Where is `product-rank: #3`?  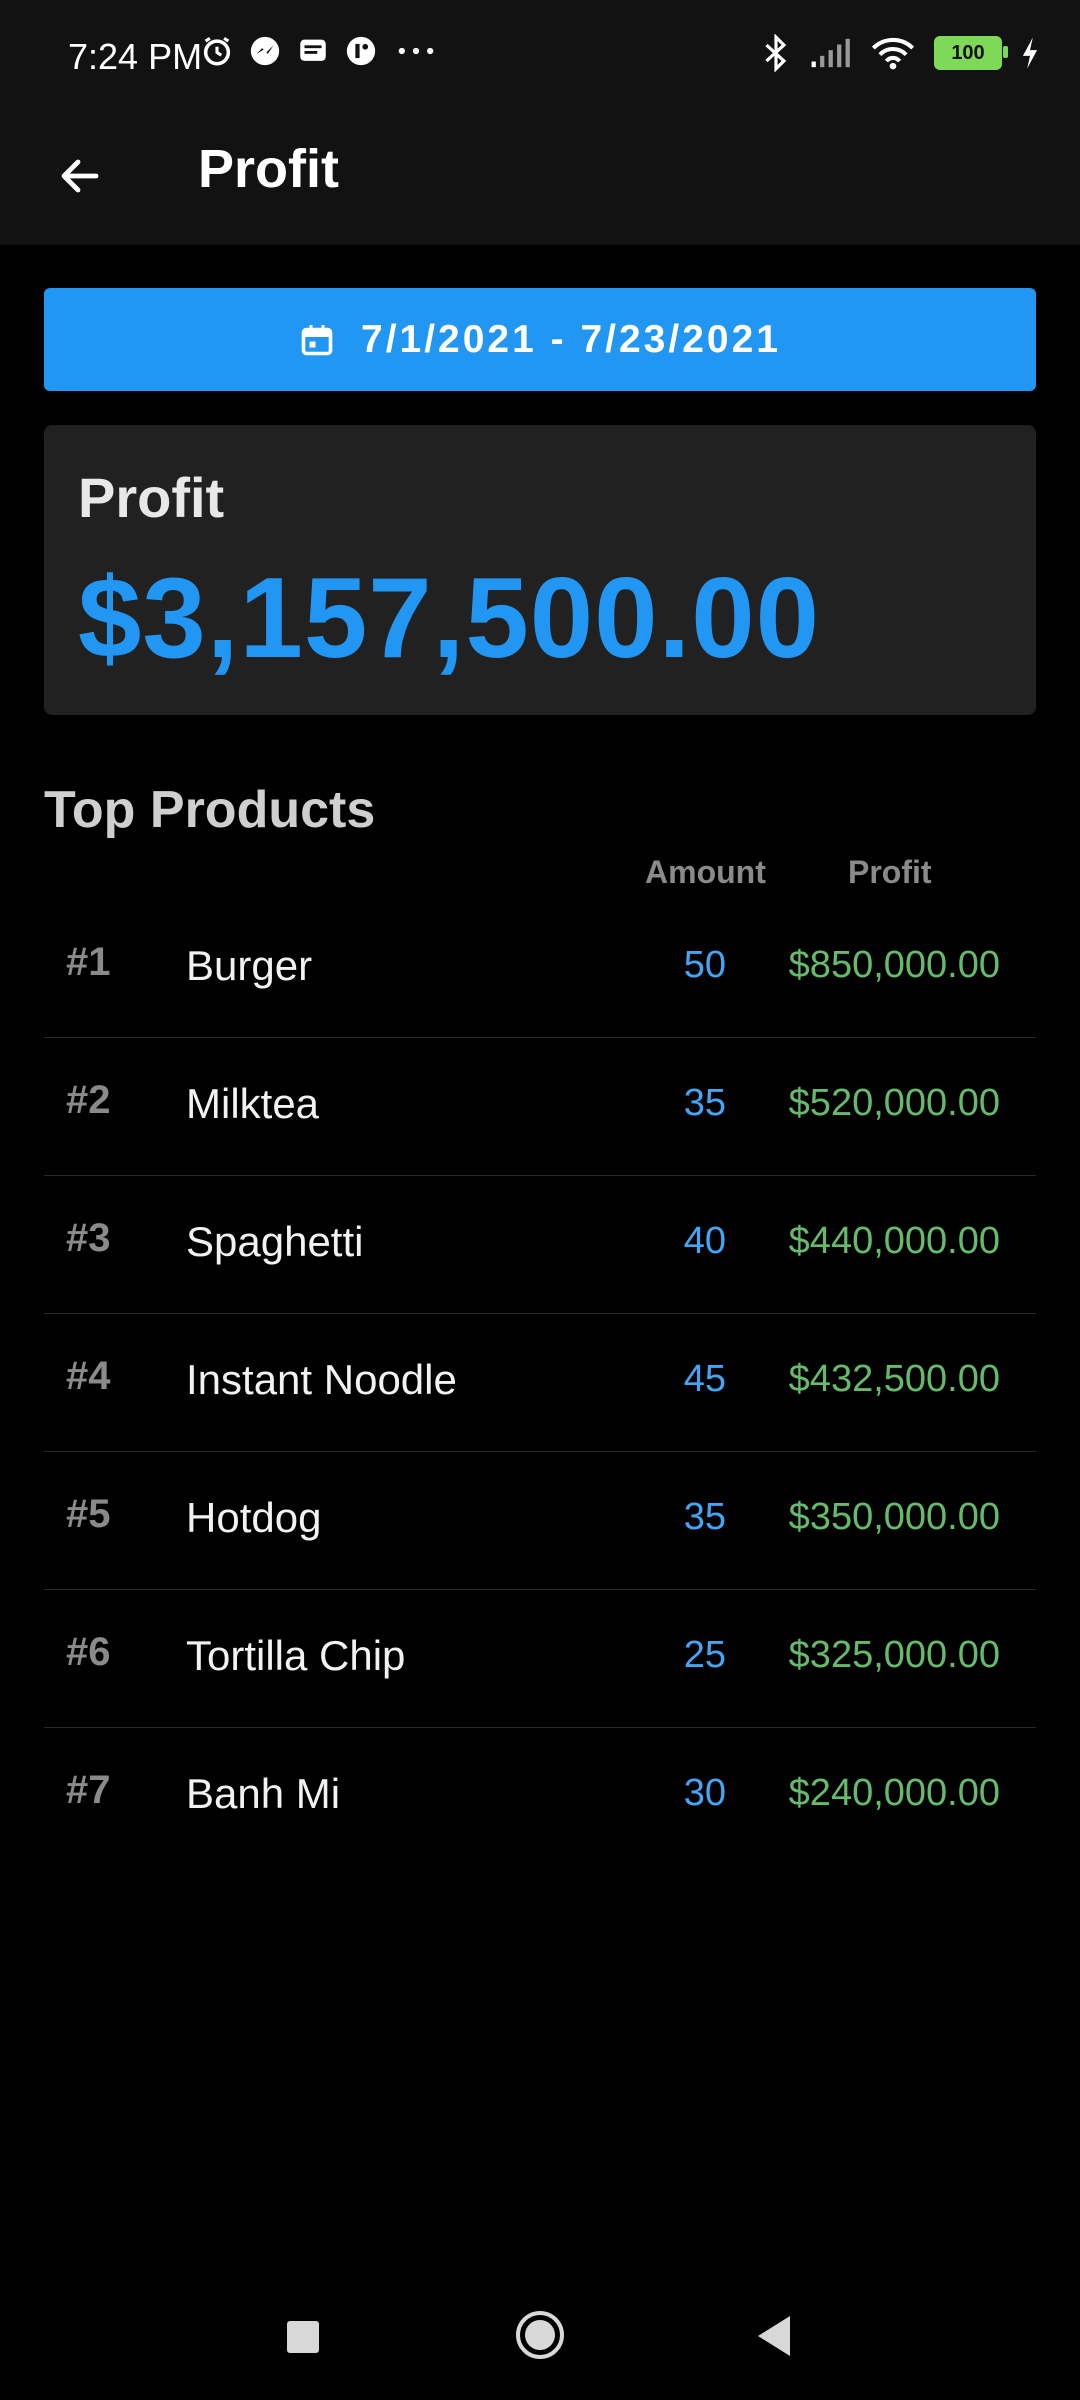
product-rank: #3 is located at coordinates (88, 1238).